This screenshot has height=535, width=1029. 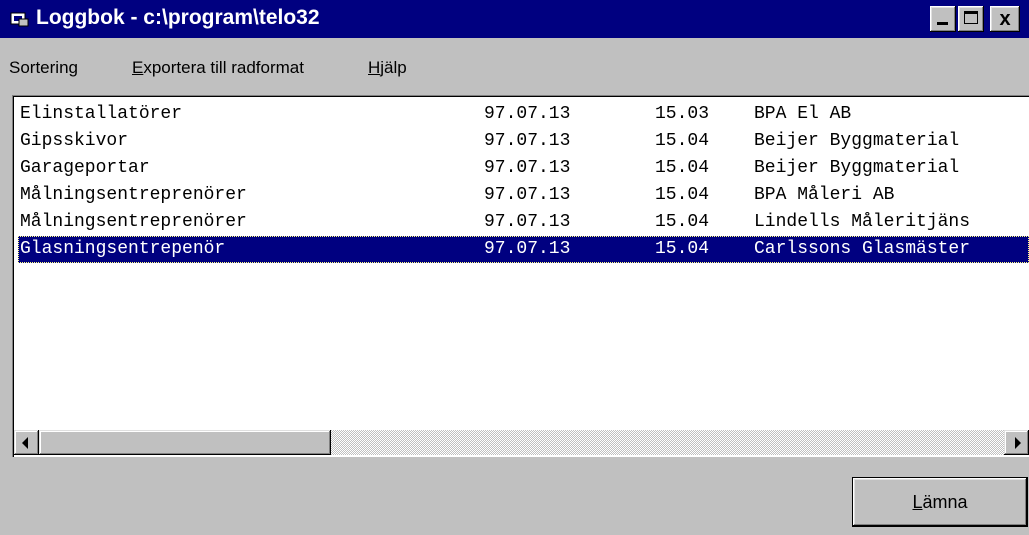 I want to click on minimize-icon, so click(x=942, y=23).